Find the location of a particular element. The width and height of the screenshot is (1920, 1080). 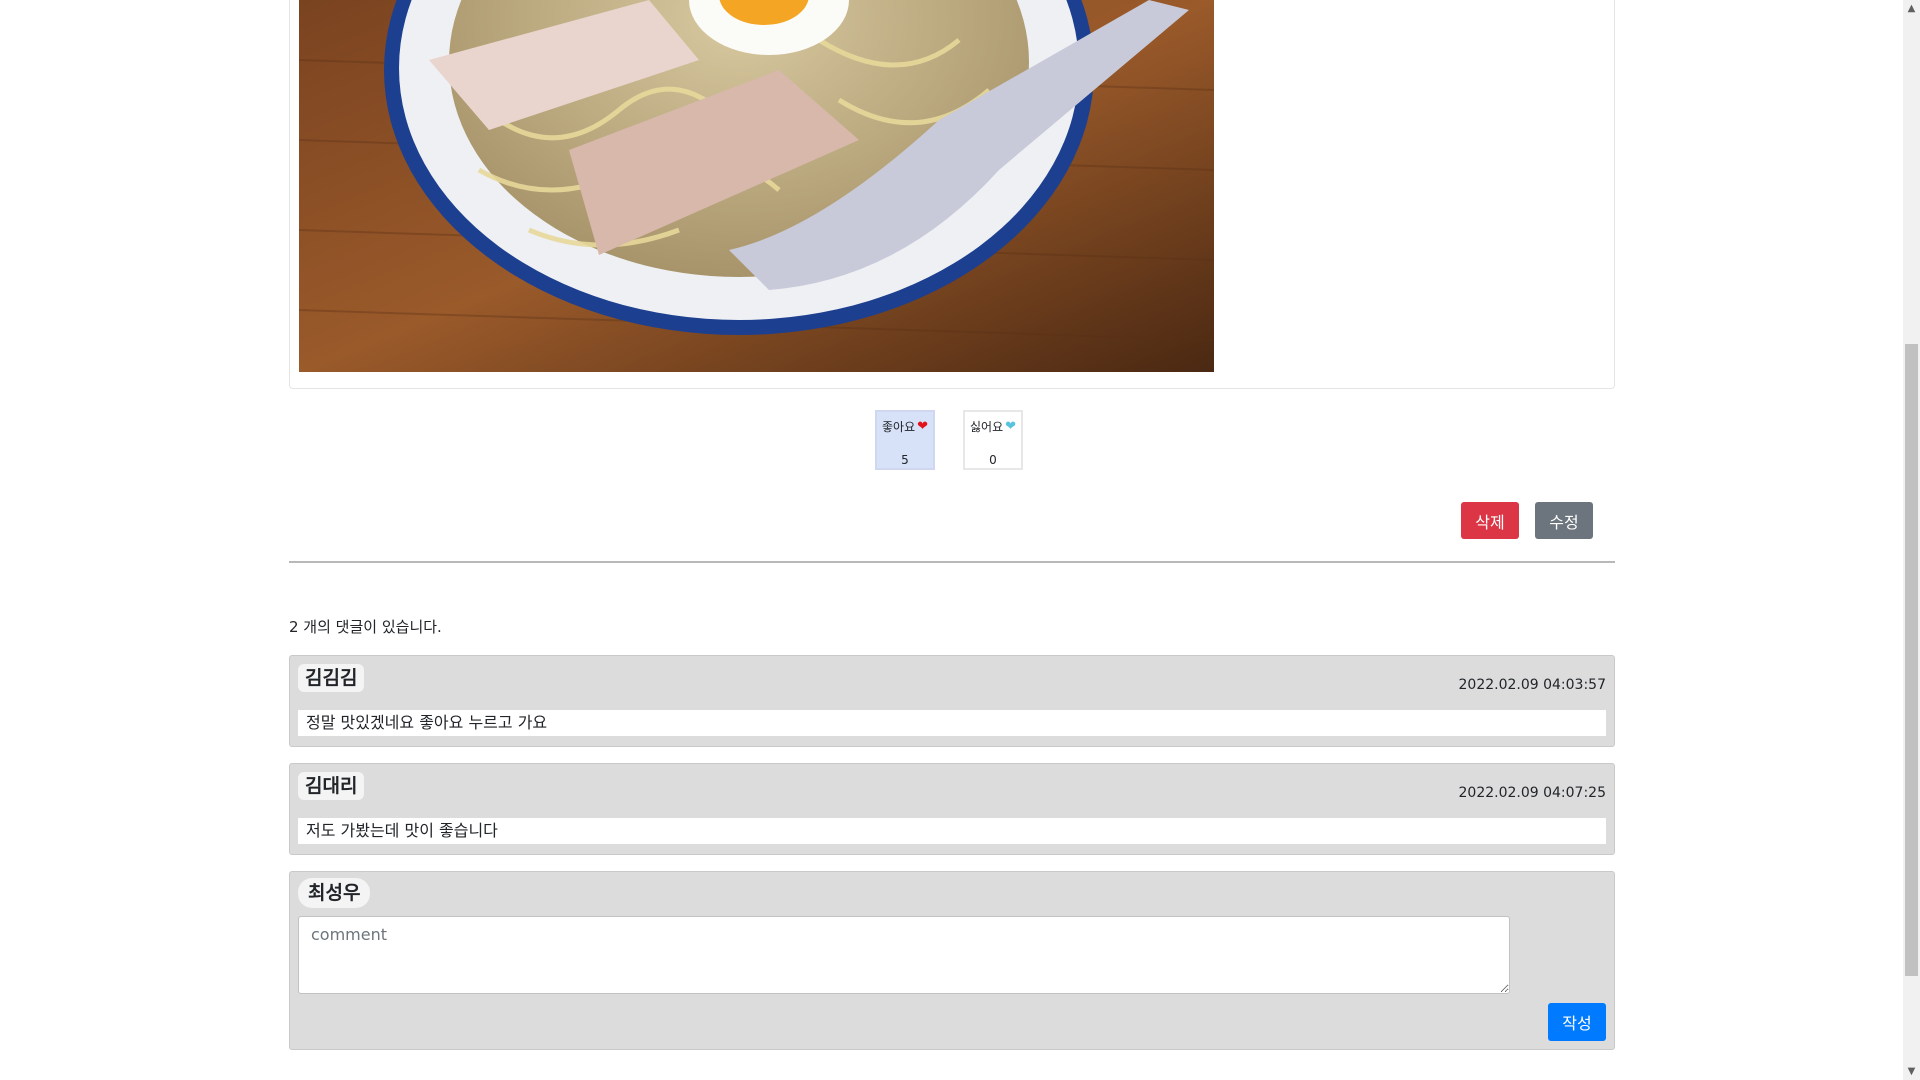

like-label: 좋아요 is located at coordinates (898, 427).